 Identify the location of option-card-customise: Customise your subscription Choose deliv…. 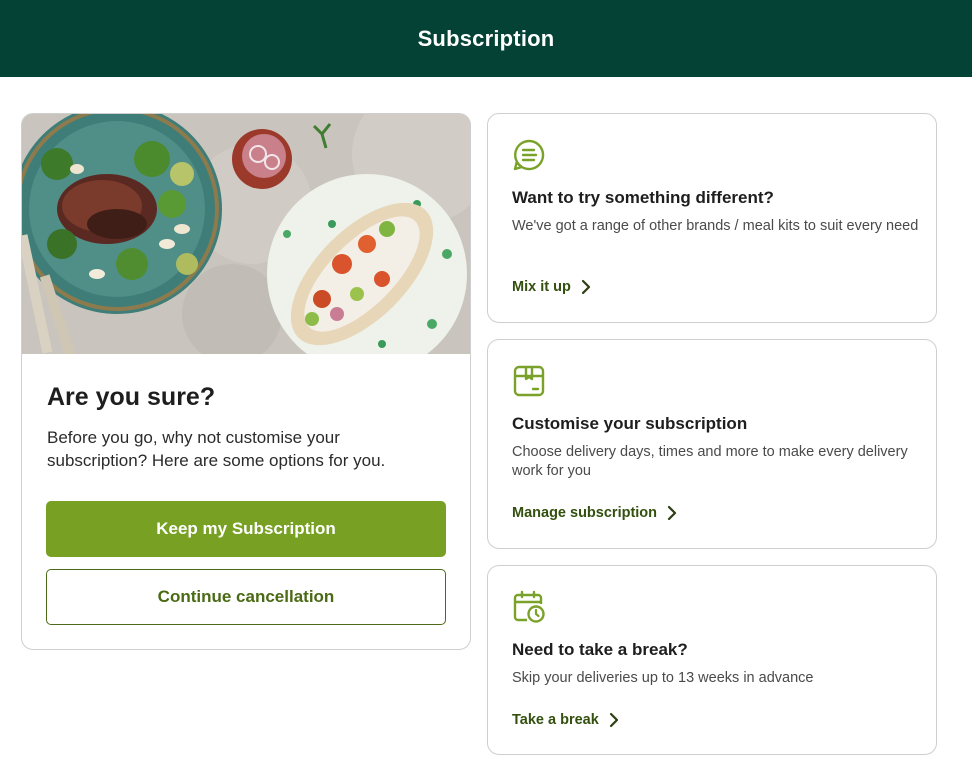
(712, 444).